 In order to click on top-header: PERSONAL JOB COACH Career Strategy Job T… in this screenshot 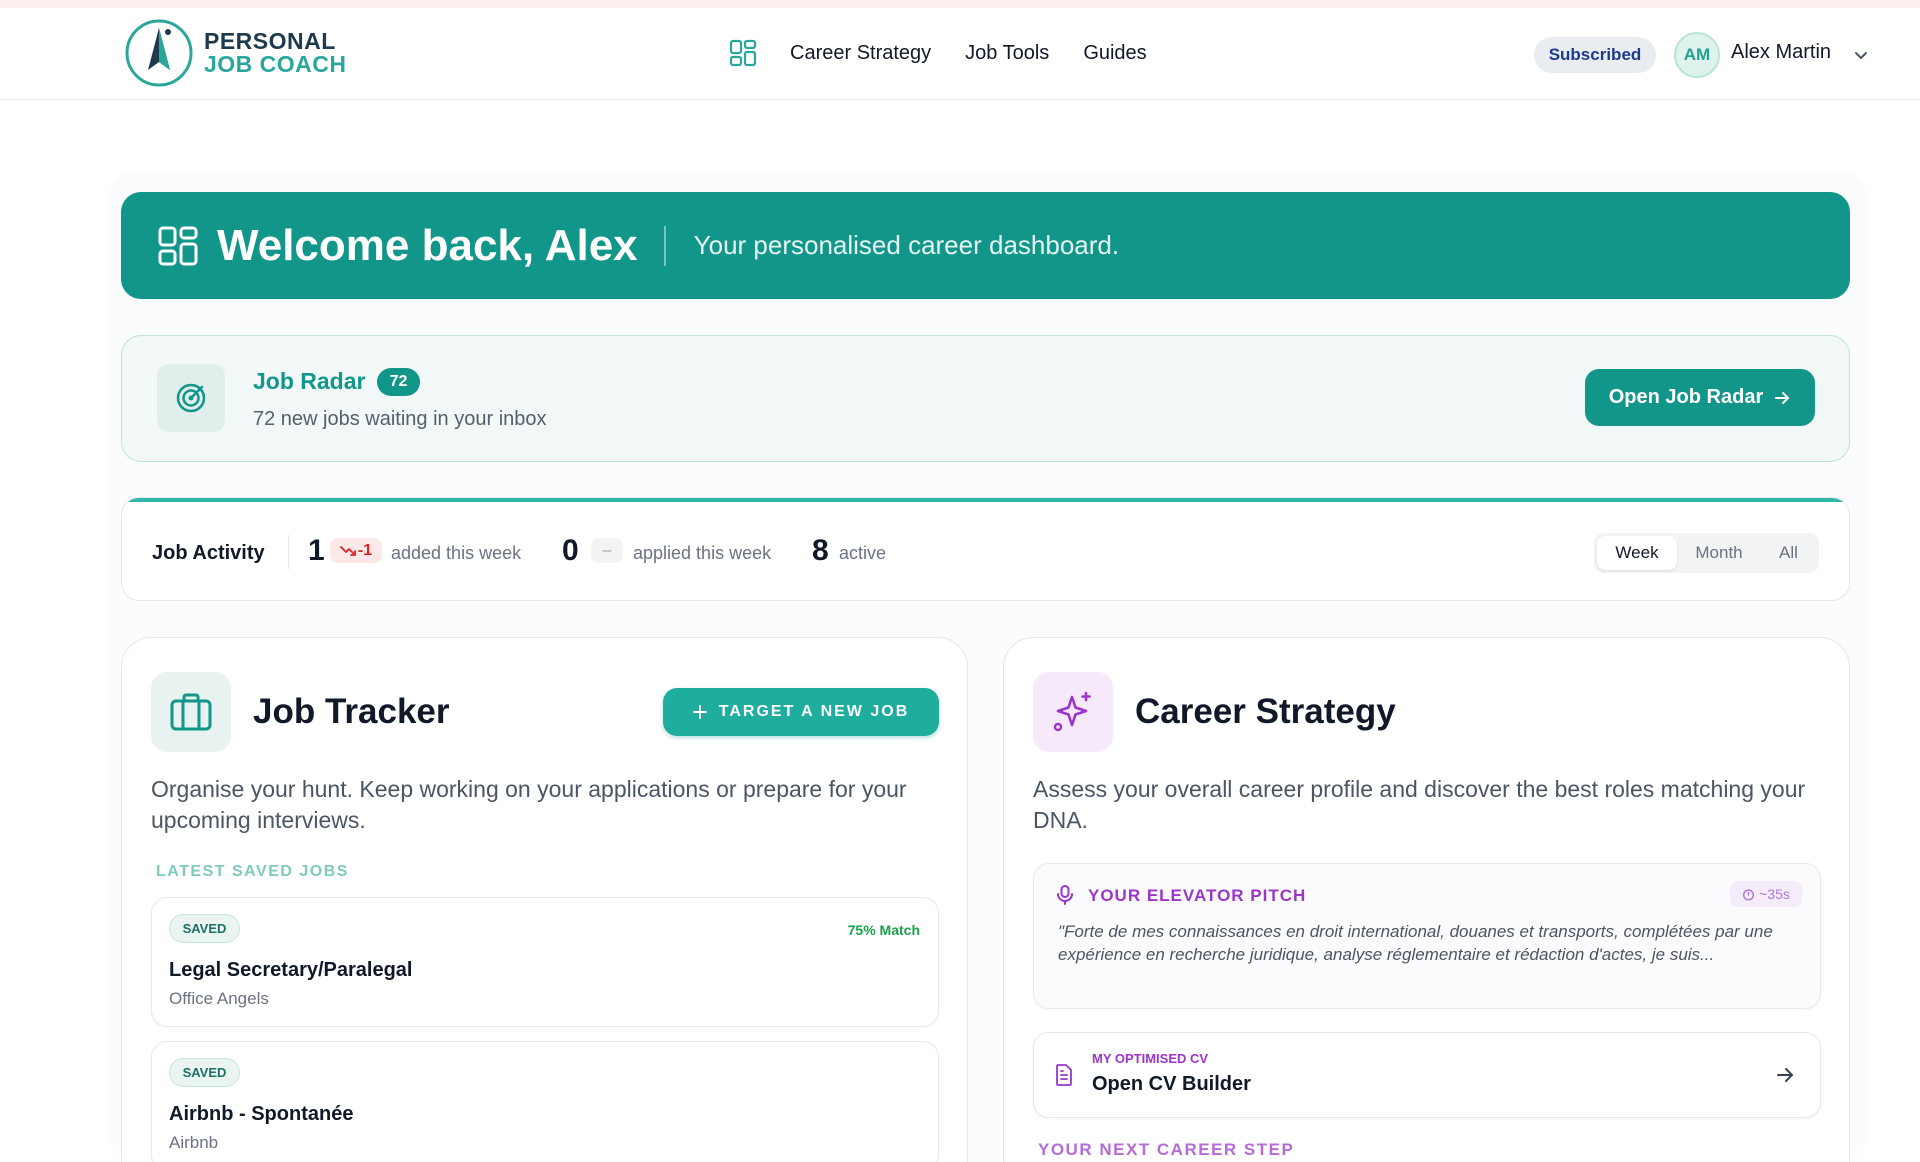, I will do `click(960, 54)`.